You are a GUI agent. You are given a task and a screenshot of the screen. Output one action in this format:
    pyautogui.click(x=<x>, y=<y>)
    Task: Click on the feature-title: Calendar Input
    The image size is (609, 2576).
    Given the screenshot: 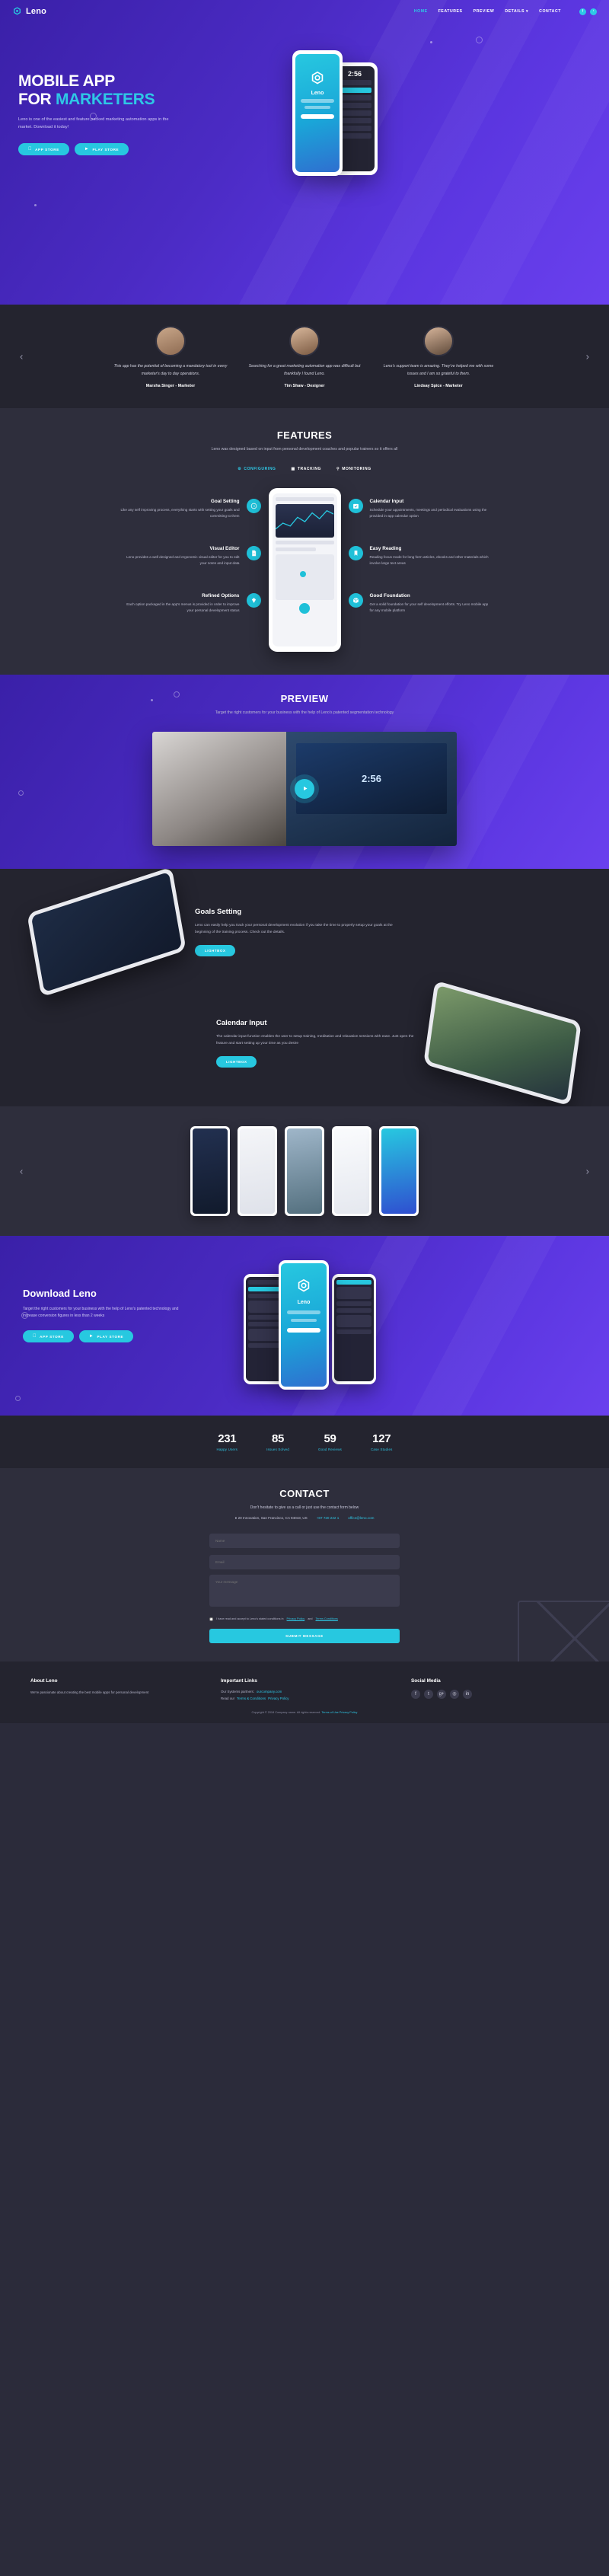 What is the action you would take?
    pyautogui.click(x=386, y=501)
    